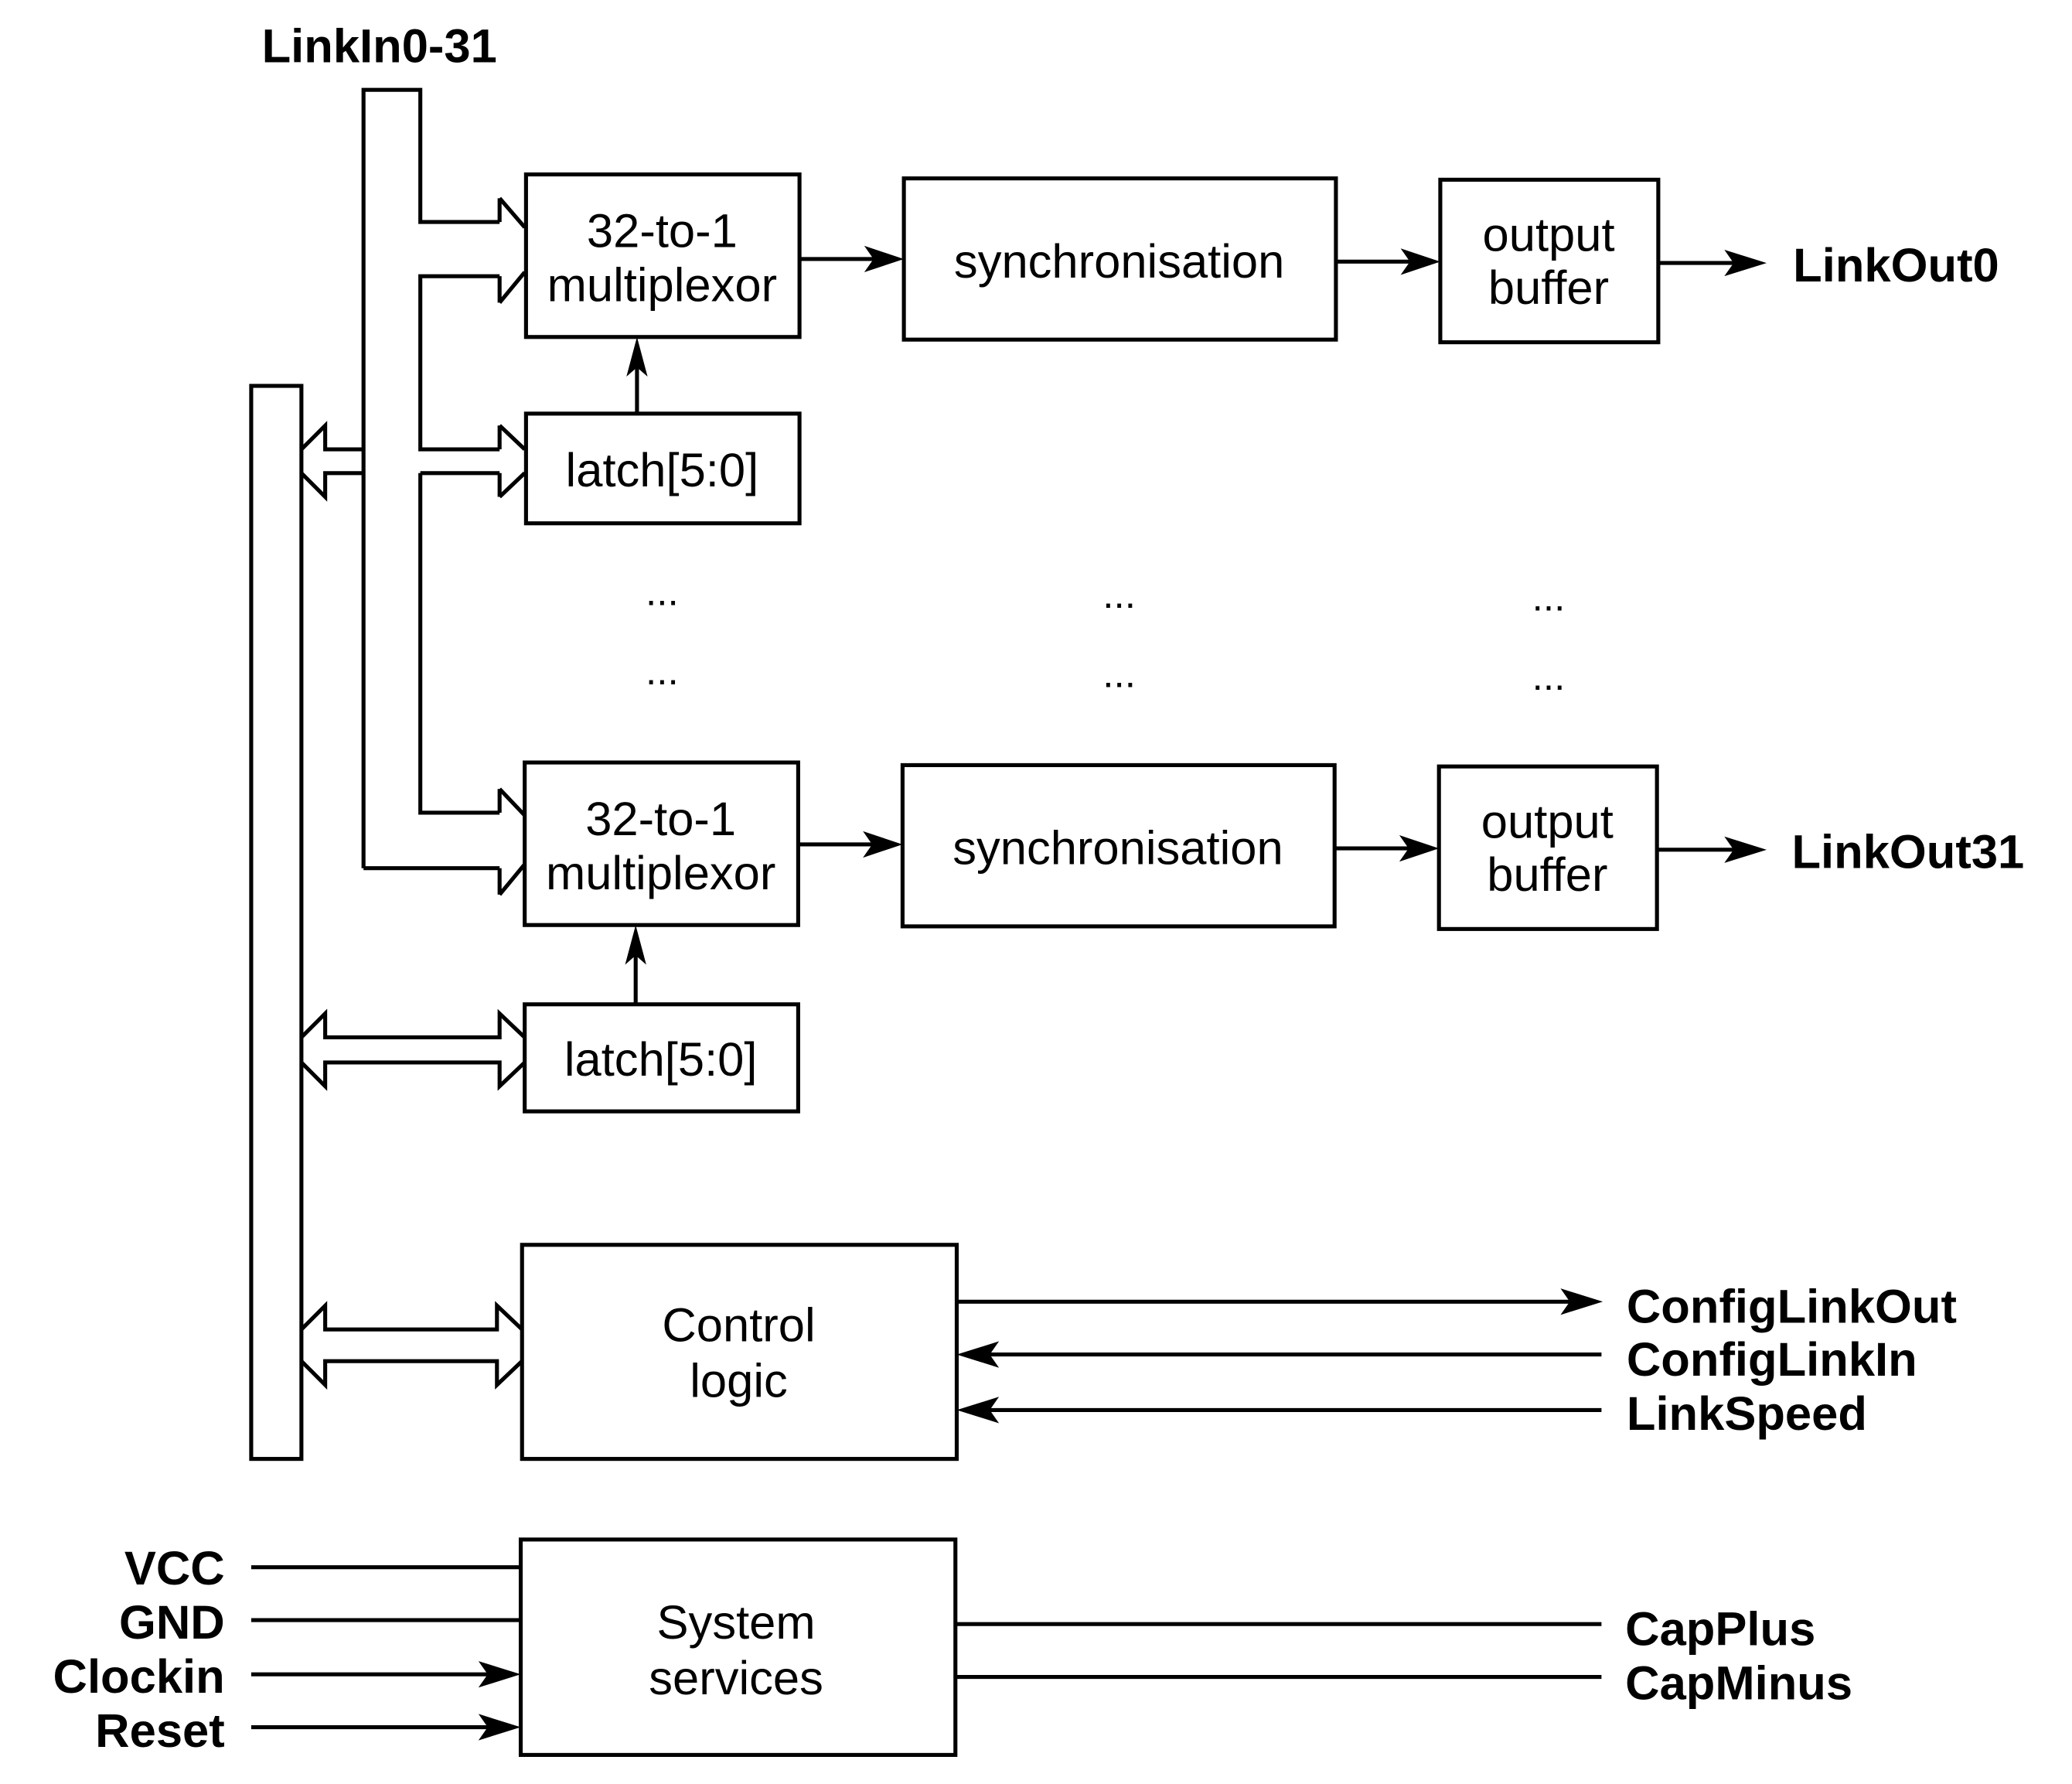  Describe the element at coordinates (512, 250) in the screenshot. I see `mux0-input-arrows` at that location.